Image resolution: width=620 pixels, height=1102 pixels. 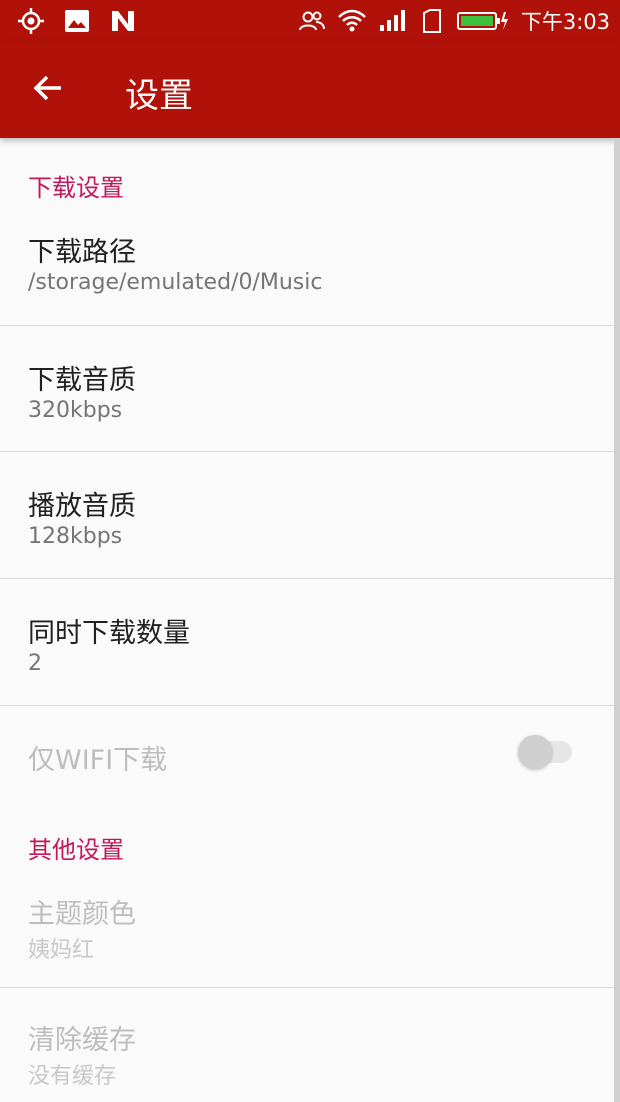 I want to click on pref-title: 下载音质, so click(x=82, y=380).